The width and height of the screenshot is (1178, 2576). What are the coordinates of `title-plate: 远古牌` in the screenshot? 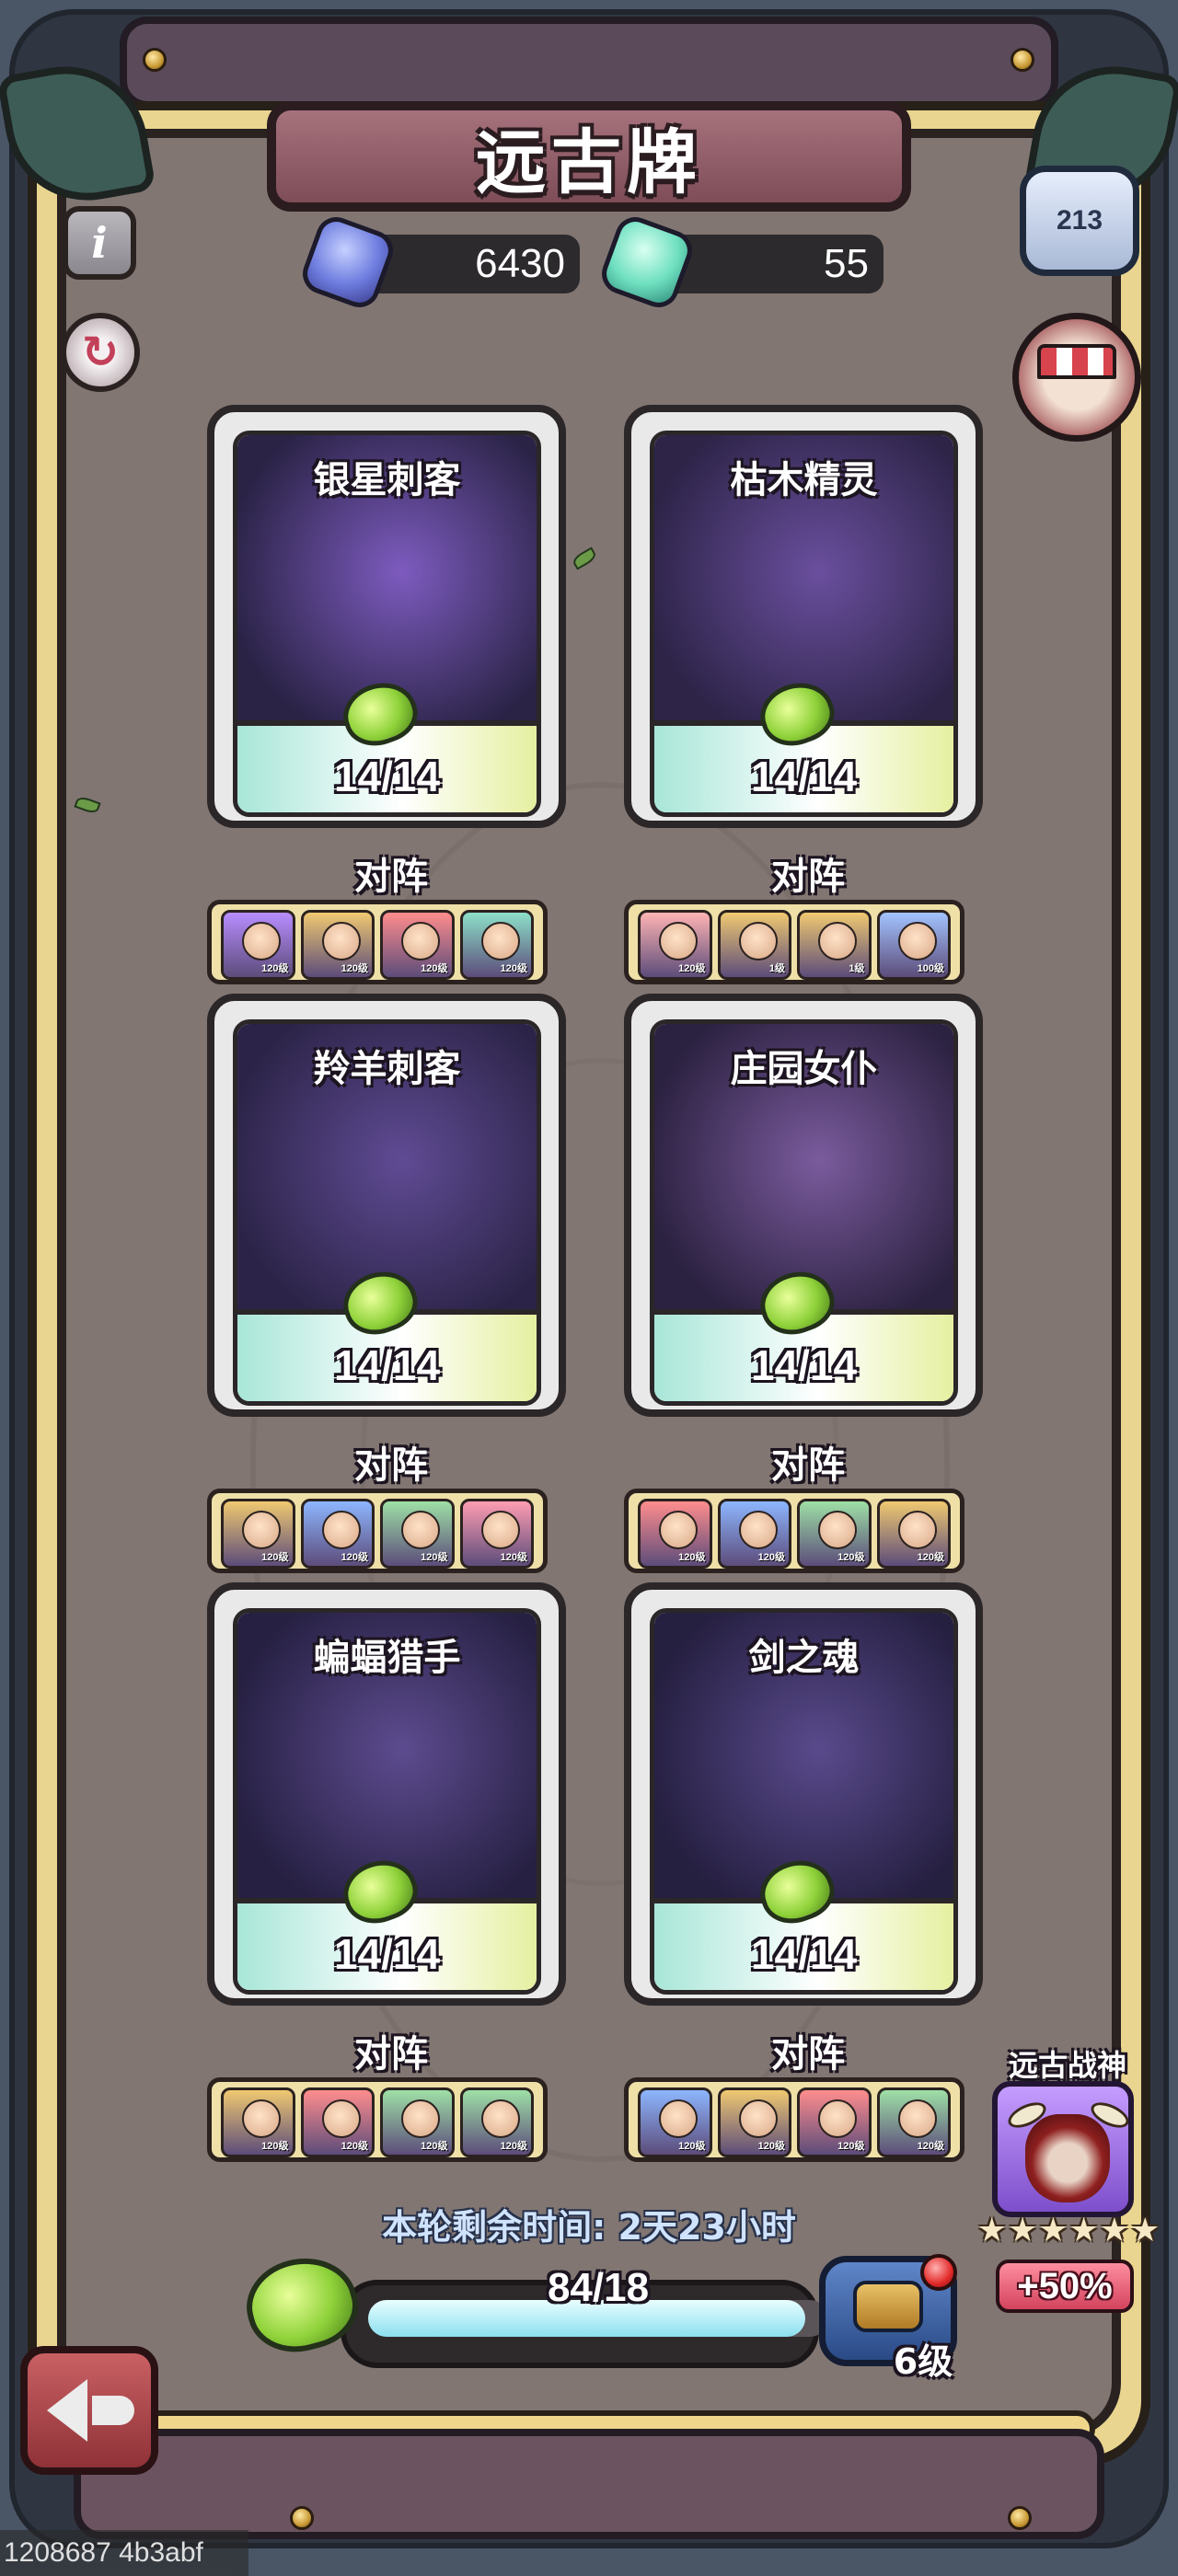 It's located at (589, 156).